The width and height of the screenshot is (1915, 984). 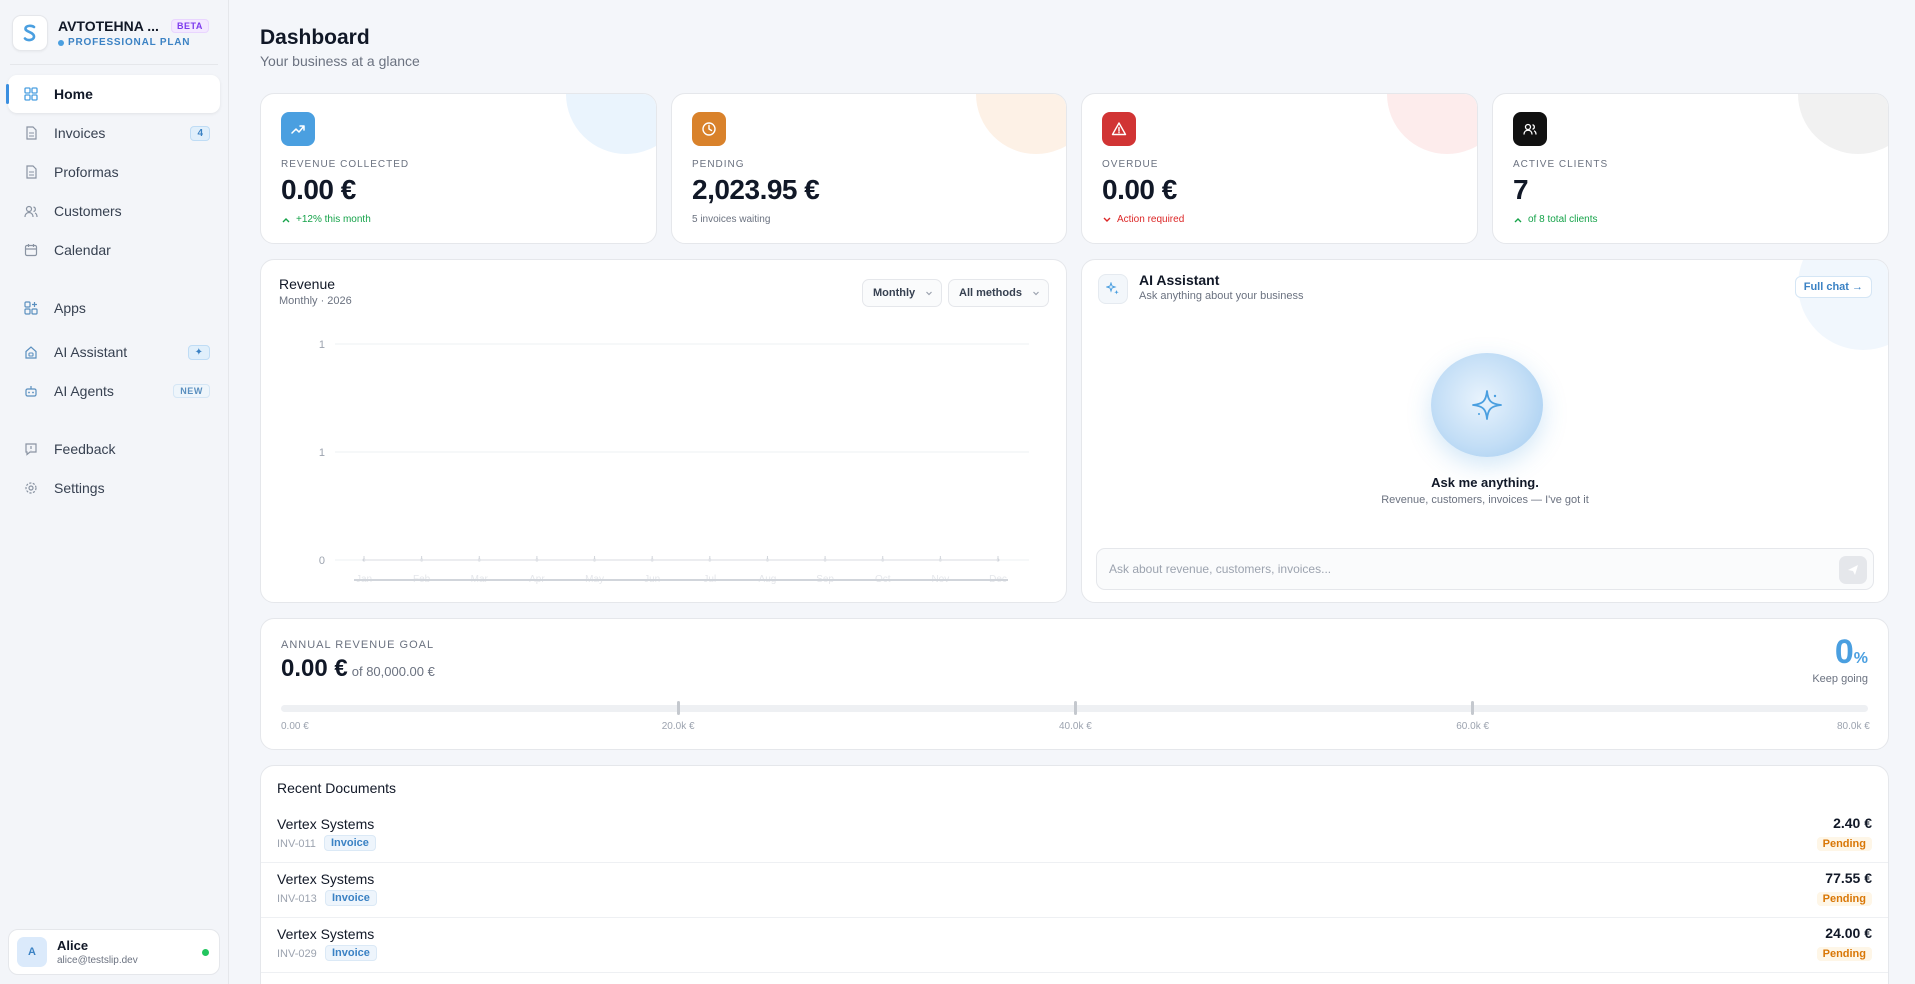 What do you see at coordinates (1119, 129) in the screenshot?
I see `warning-icon` at bounding box center [1119, 129].